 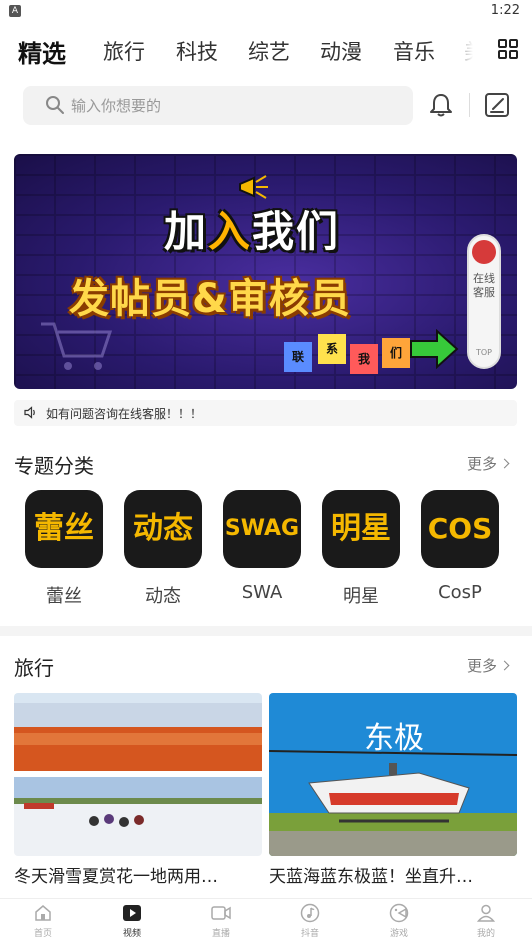 I want to click on category-item-cosplay: COS CosP, so click(x=460, y=550).